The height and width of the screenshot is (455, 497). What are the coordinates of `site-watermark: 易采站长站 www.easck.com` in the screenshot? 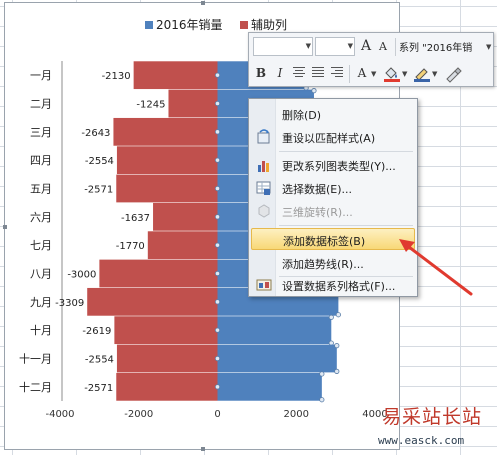 It's located at (436, 428).